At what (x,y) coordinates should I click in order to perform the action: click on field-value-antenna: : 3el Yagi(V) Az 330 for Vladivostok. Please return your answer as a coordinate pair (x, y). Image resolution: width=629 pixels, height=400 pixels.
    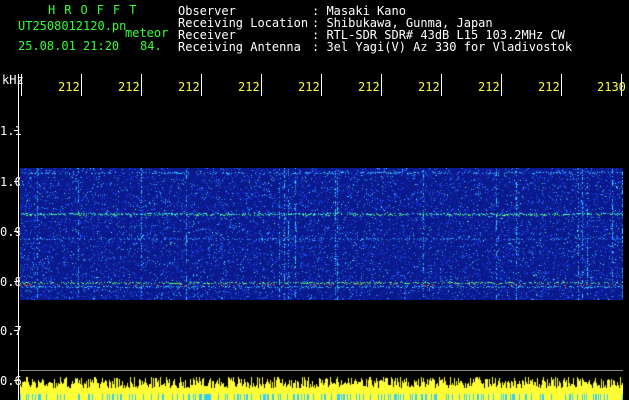
    Looking at the image, I should click on (442, 47).